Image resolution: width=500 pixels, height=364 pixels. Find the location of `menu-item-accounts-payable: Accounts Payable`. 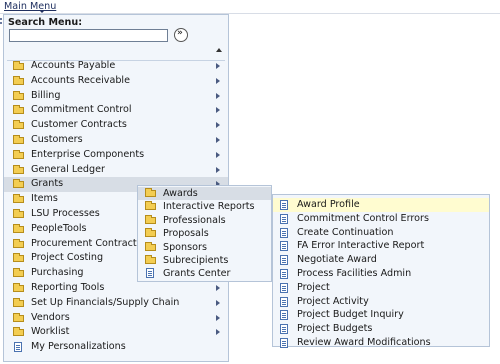

menu-item-accounts-payable: Accounts Payable is located at coordinates (116, 66).